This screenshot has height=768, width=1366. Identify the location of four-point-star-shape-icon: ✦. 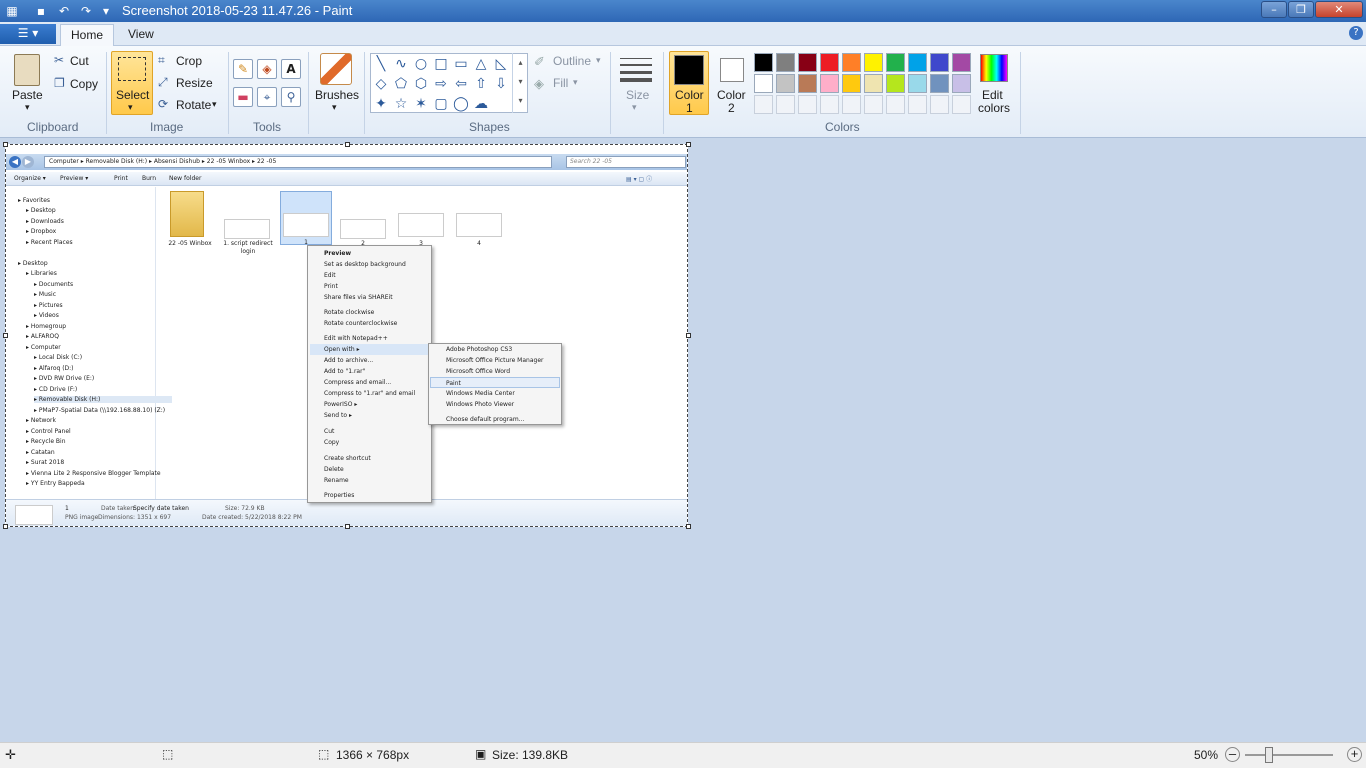
(381, 104).